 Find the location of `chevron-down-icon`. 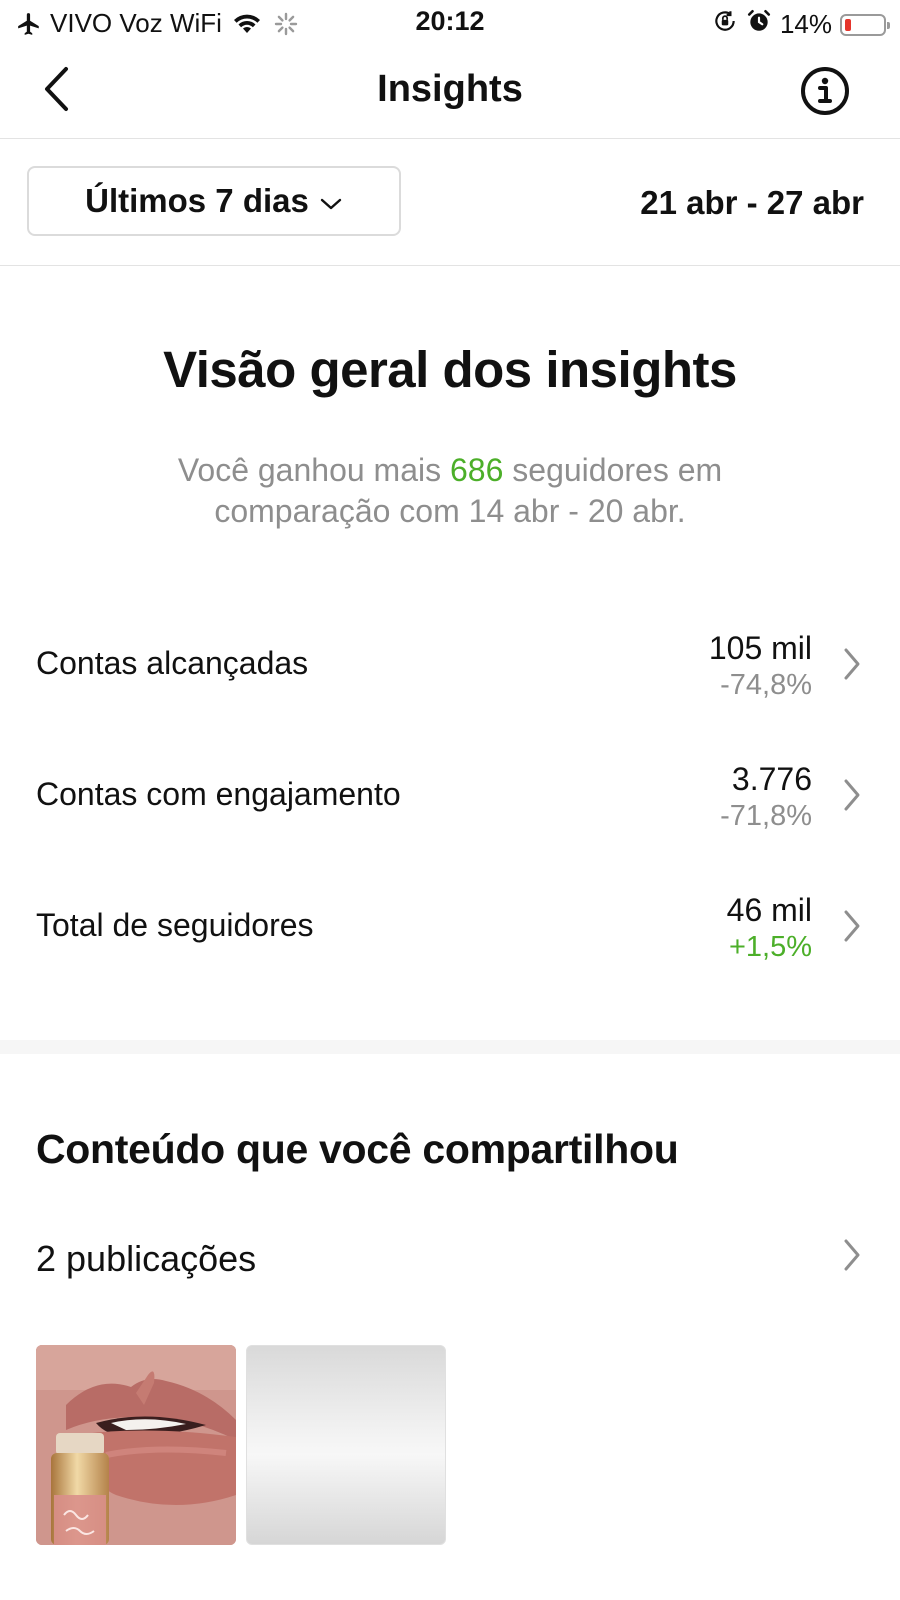

chevron-down-icon is located at coordinates (326, 201).